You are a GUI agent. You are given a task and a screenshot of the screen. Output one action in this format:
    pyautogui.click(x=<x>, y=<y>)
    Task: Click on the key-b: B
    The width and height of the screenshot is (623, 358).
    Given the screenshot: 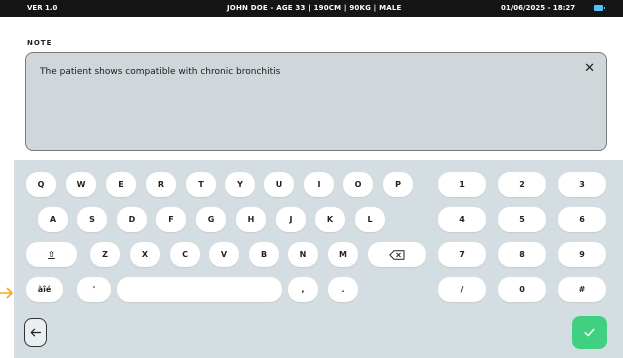 What is the action you would take?
    pyautogui.click(x=264, y=254)
    